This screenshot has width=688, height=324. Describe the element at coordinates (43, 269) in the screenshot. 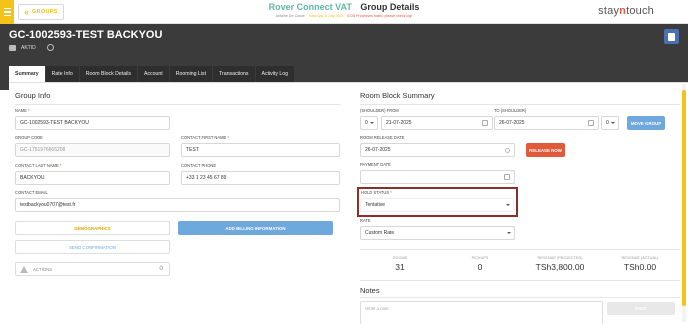

I see `actions-label: ACTIONS` at that location.